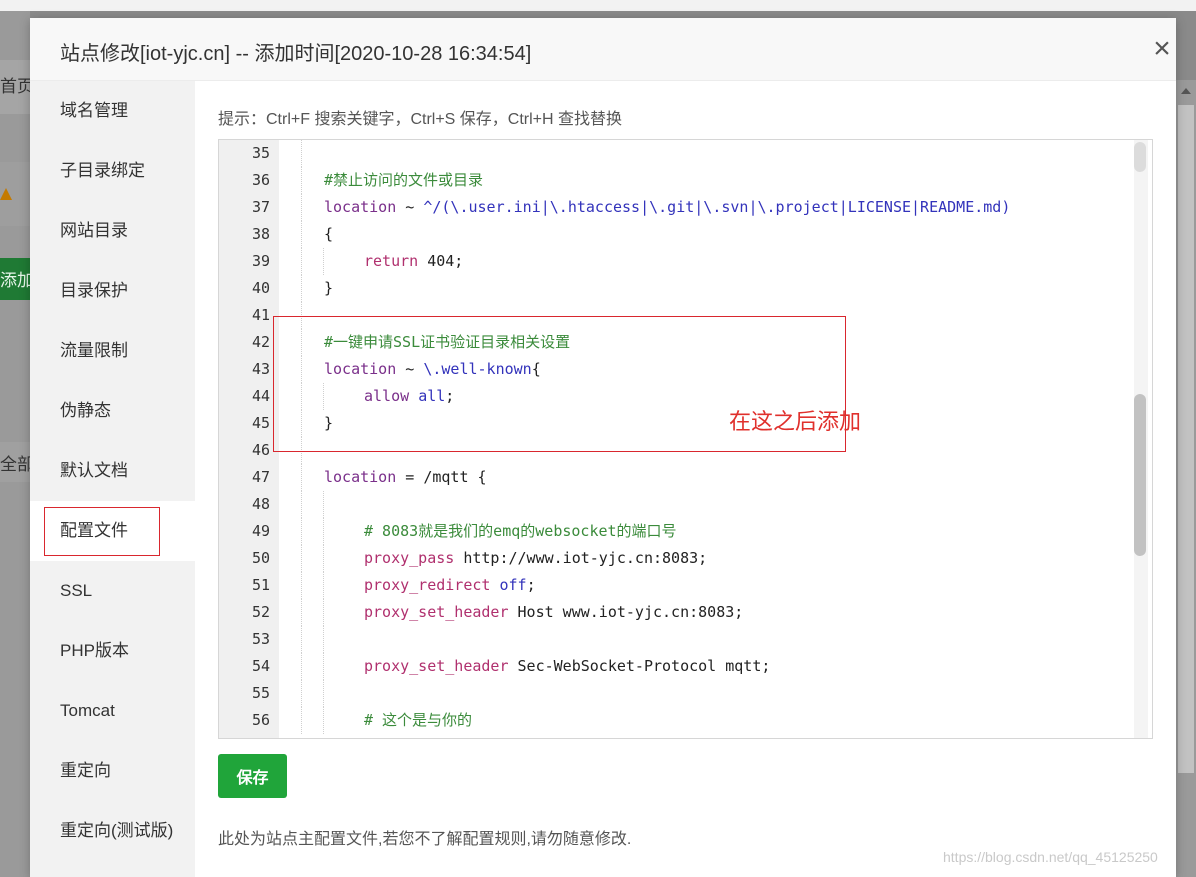 The height and width of the screenshot is (877, 1196). Describe the element at coordinates (674, 180) in the screenshot. I see `code-line: 36 #禁止访问的文件或目录` at that location.